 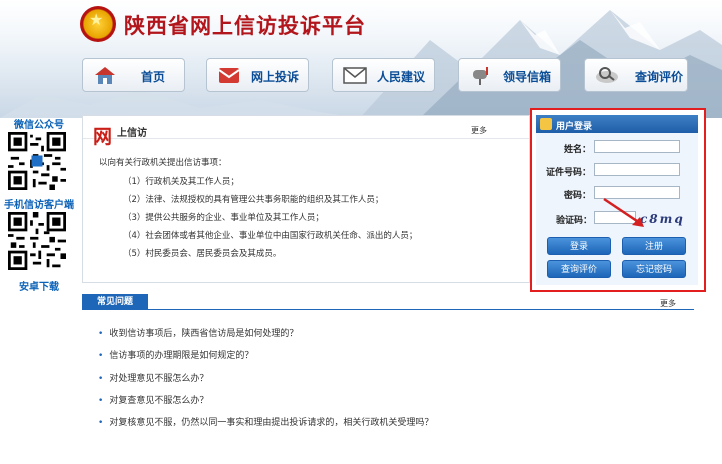 What do you see at coordinates (163, 163) in the screenshot?
I see `petition-intro: 以向有关行政机关提出信访事项：` at bounding box center [163, 163].